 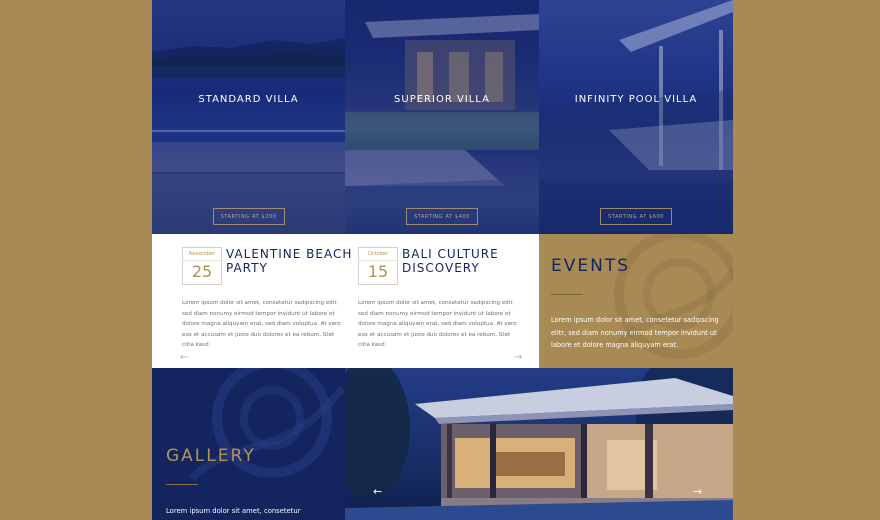 I want to click on villa-price-button: STARTING AT $600, so click(x=636, y=216).